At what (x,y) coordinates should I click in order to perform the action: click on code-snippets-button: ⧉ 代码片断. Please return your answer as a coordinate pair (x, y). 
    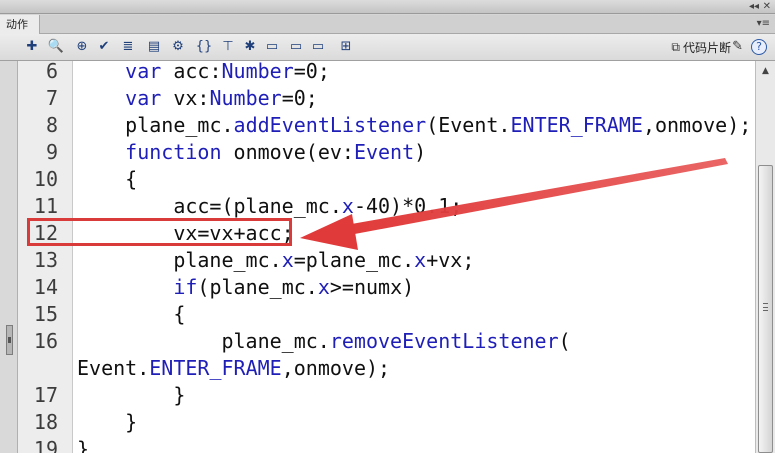
    Looking at the image, I should click on (701, 47).